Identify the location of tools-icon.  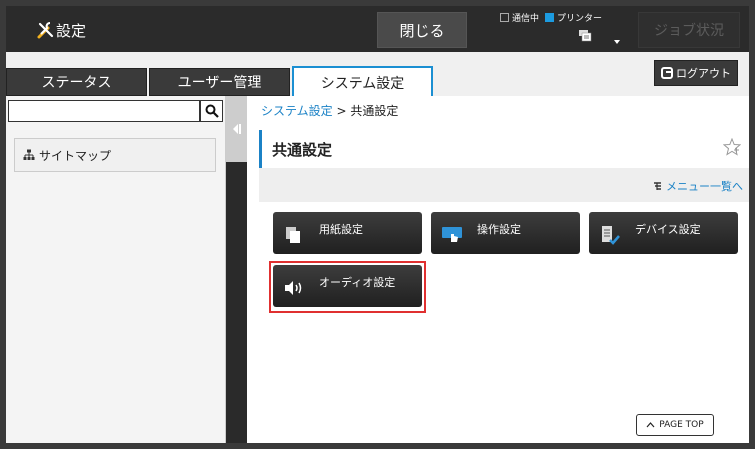
(45, 30).